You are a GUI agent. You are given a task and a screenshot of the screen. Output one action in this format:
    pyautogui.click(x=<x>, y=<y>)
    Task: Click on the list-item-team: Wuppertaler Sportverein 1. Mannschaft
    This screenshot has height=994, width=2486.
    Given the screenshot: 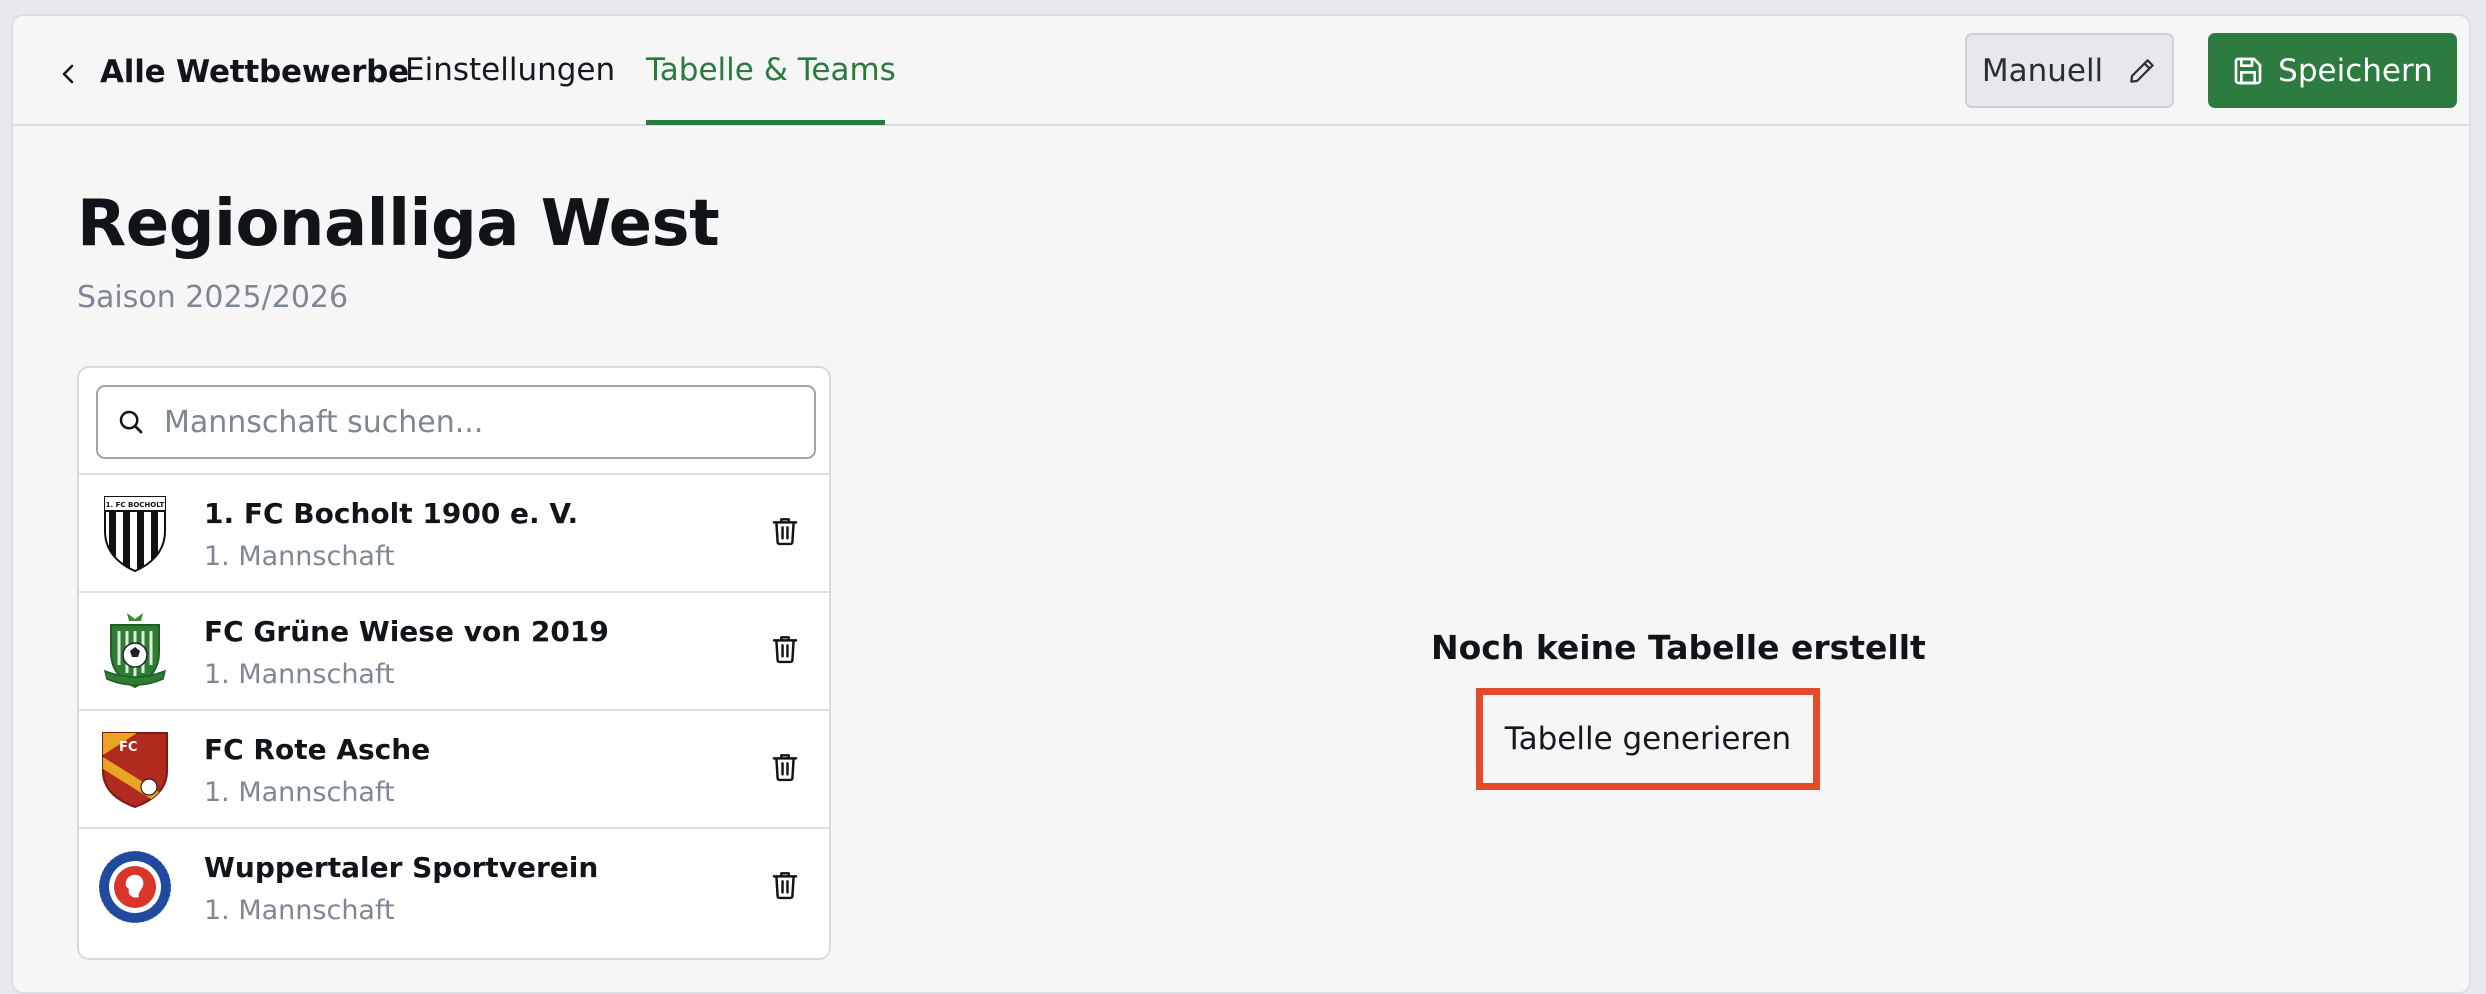 What is the action you would take?
    pyautogui.click(x=454, y=886)
    